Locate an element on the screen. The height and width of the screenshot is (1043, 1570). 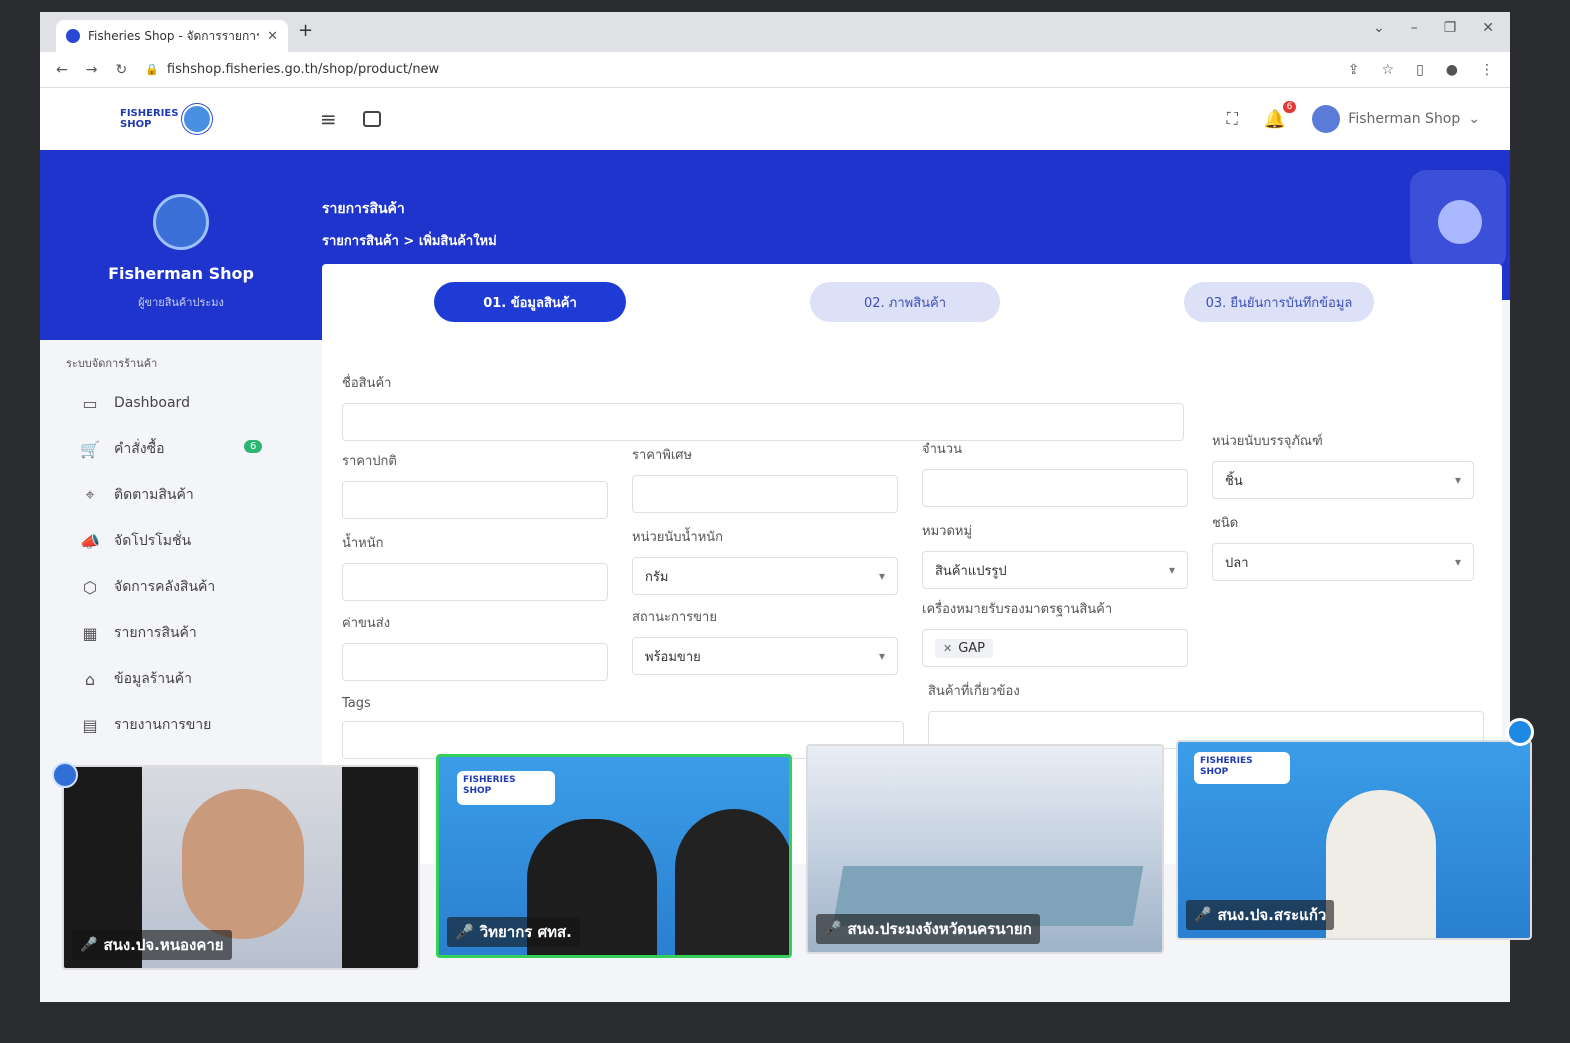
step-confirm: 03. ยืนยันการบันทึกข้อมูล is located at coordinates (1279, 302).